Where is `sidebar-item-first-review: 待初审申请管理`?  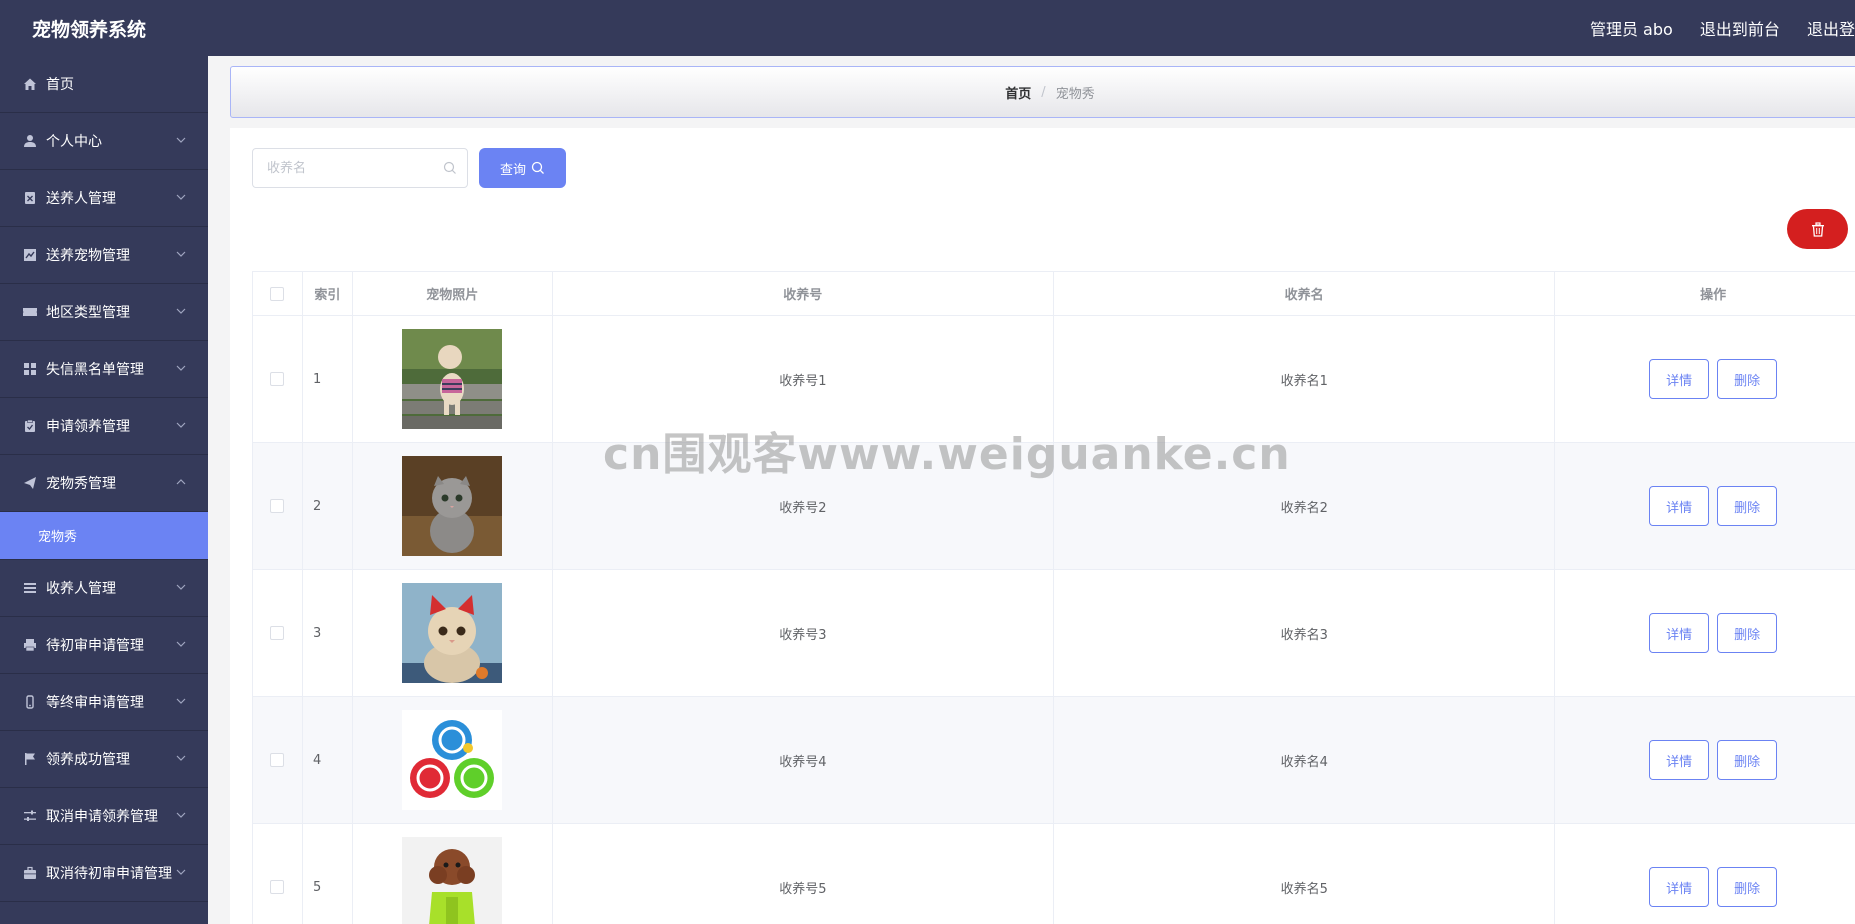 sidebar-item-first-review: 待初审申请管理 is located at coordinates (104, 645).